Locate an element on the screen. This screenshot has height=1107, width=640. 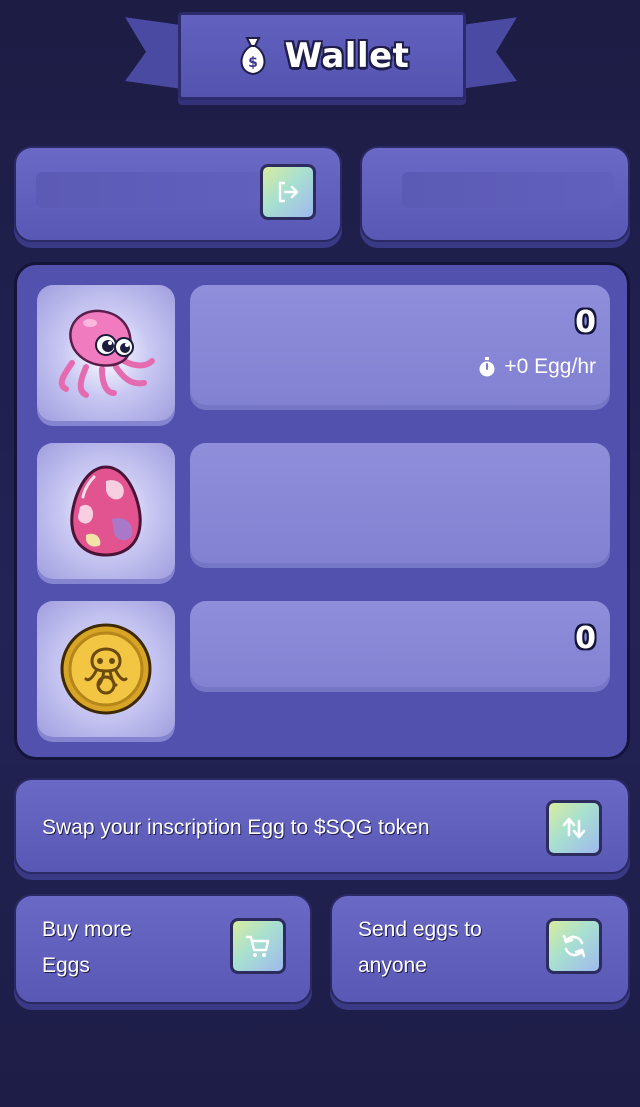
balance-value is located at coordinates (508, 190).